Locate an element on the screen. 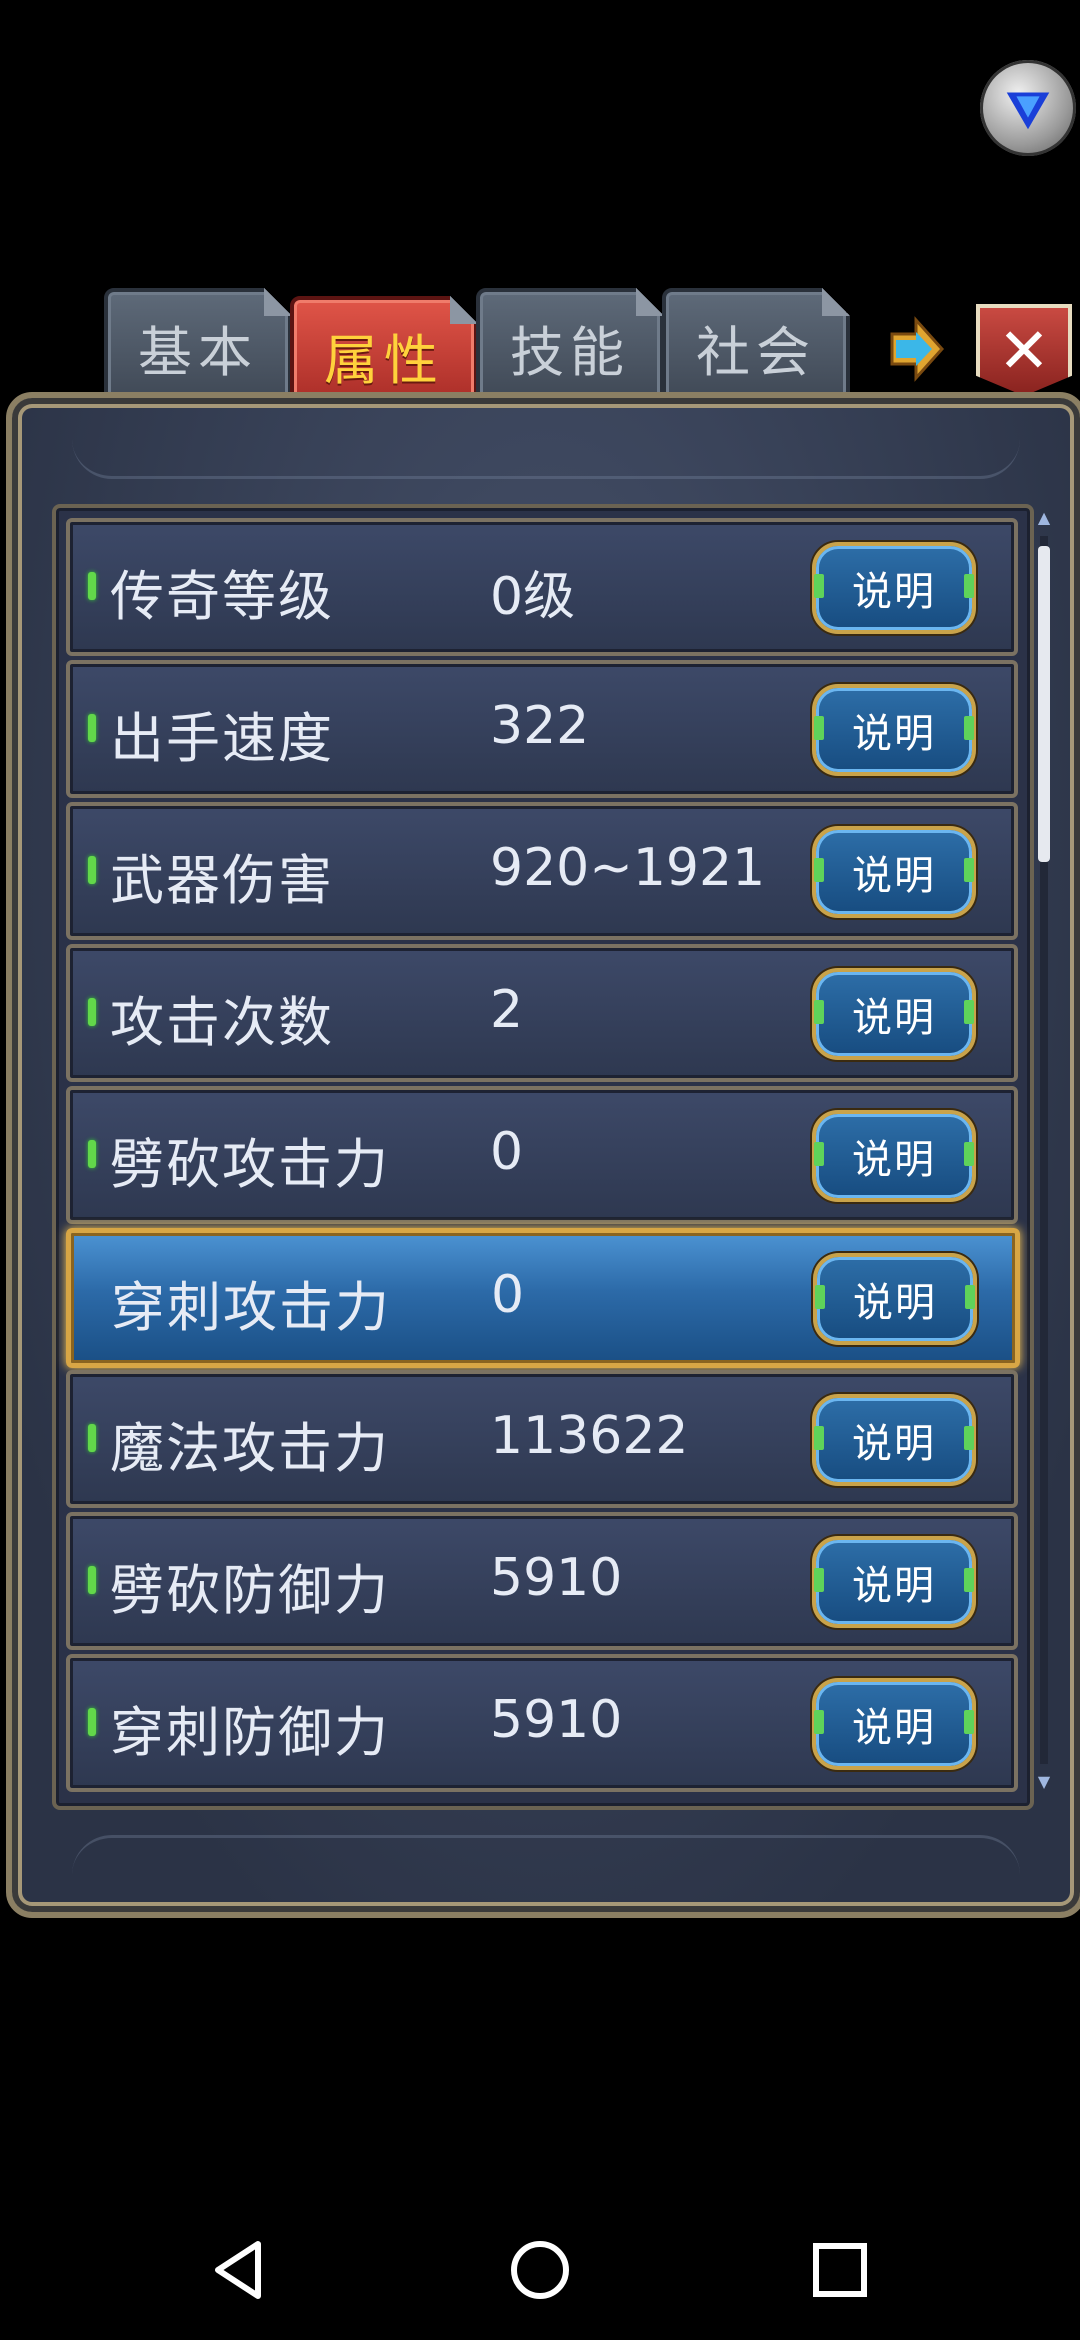  attribute-row-attack-speed: 出手速度 322 说明 is located at coordinates (542, 729).